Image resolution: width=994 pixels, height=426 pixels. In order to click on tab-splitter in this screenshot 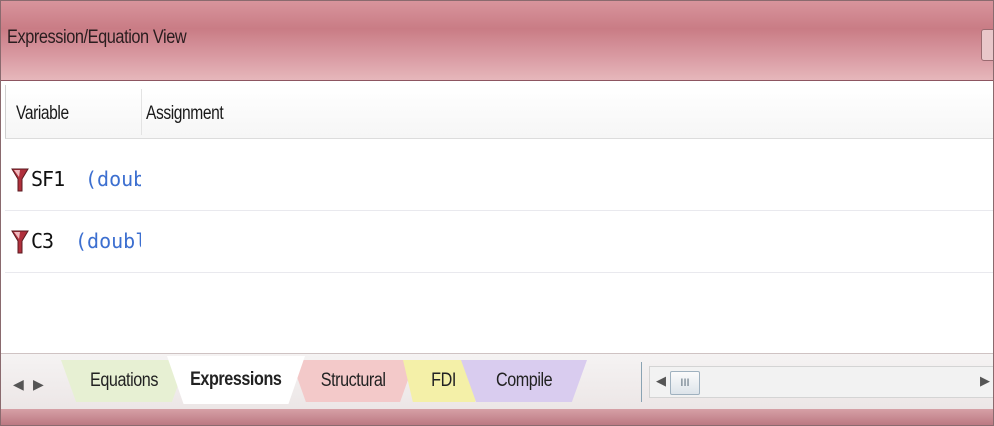, I will do `click(641, 382)`.